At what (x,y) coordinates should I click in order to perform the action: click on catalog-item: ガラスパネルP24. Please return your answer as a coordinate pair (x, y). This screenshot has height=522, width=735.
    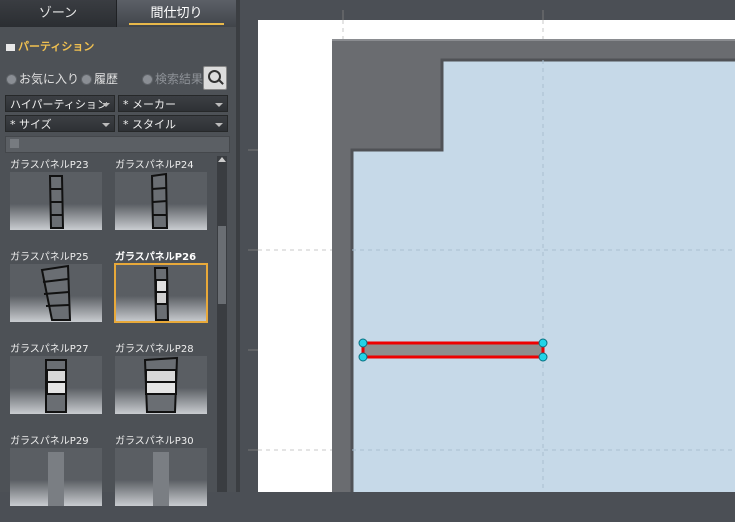
    Looking at the image, I should click on (161, 201).